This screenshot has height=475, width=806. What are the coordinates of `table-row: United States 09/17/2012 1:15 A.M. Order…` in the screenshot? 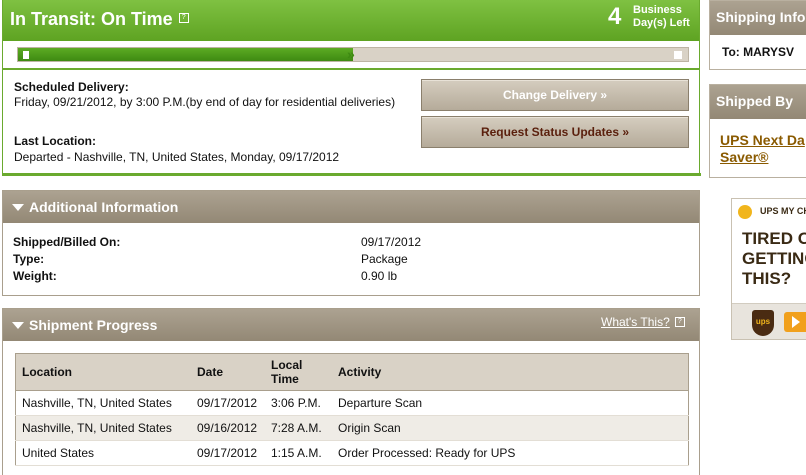 It's located at (352, 453).